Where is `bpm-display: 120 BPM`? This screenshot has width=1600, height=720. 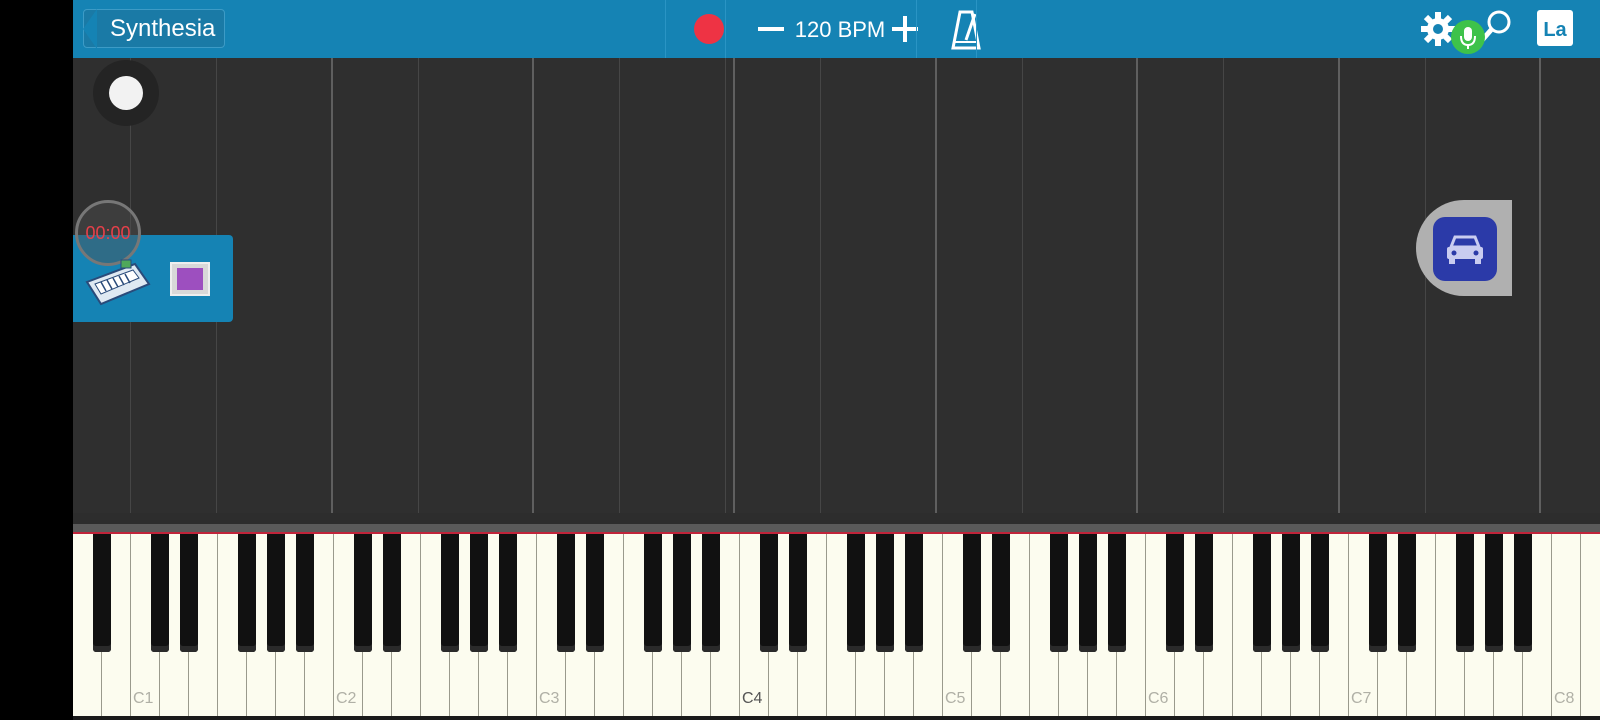
bpm-display: 120 BPM is located at coordinates (840, 29).